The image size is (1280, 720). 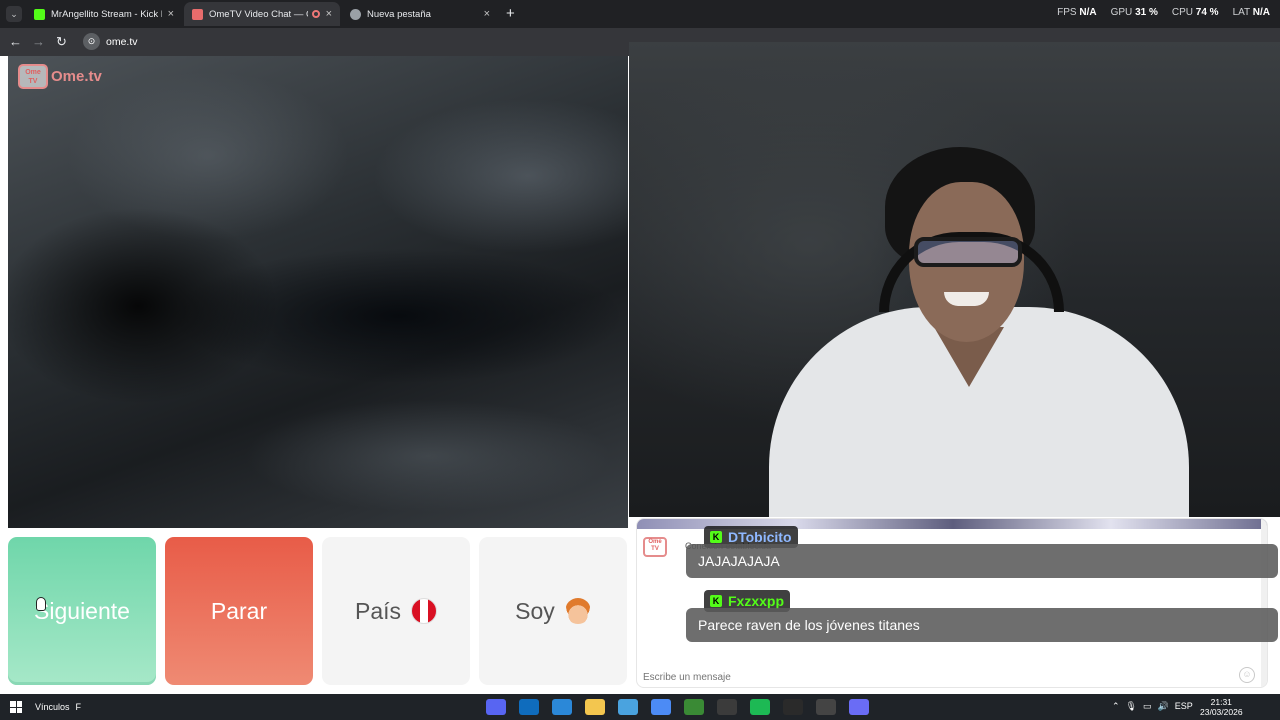 What do you see at coordinates (14, 14) in the screenshot?
I see `tab-search-chevron-icon: ⌄` at bounding box center [14, 14].